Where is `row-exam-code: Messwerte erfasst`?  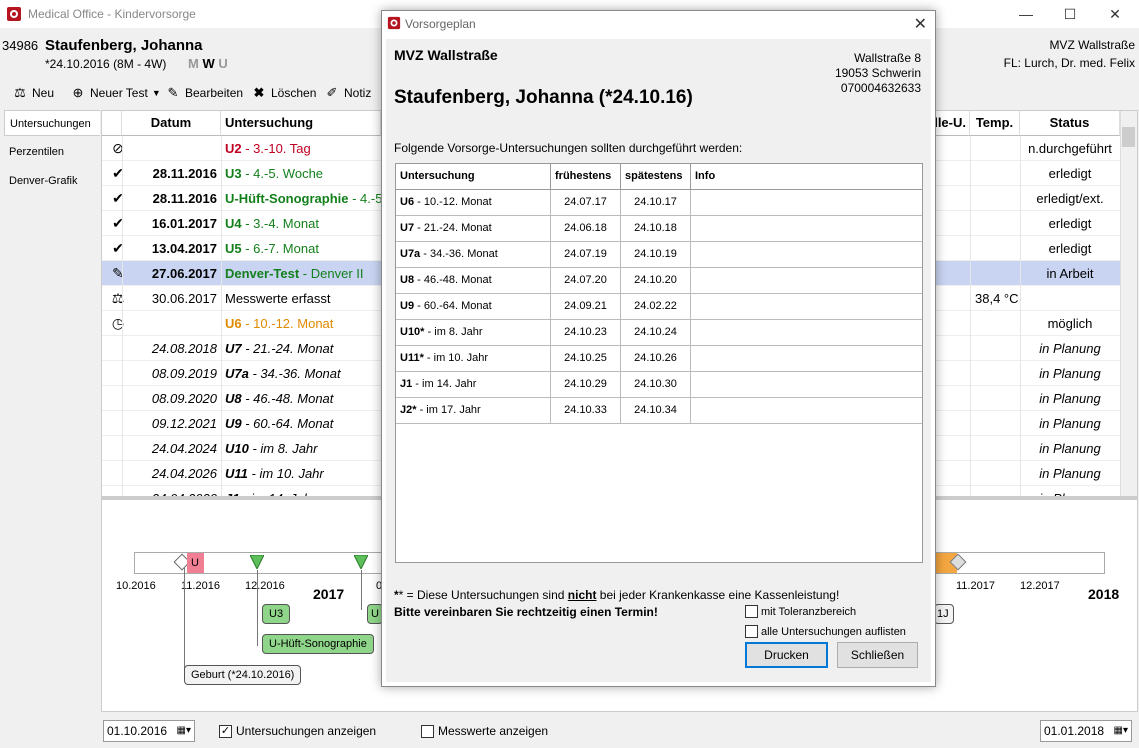 row-exam-code: Messwerte erfasst is located at coordinates (278, 298).